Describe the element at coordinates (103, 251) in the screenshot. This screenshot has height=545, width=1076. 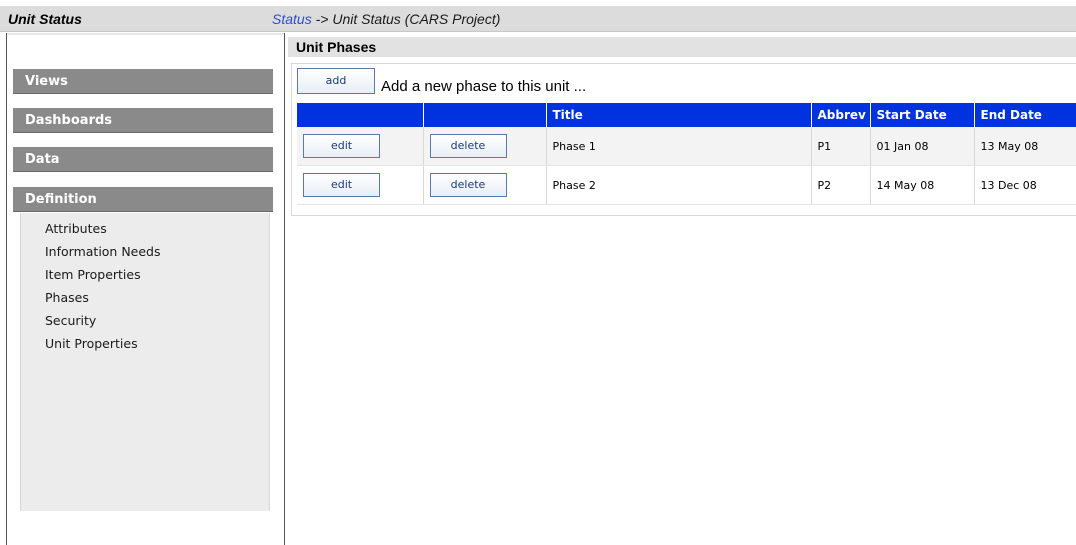
I see `sidebar-item-information-needs: Information Needs` at that location.